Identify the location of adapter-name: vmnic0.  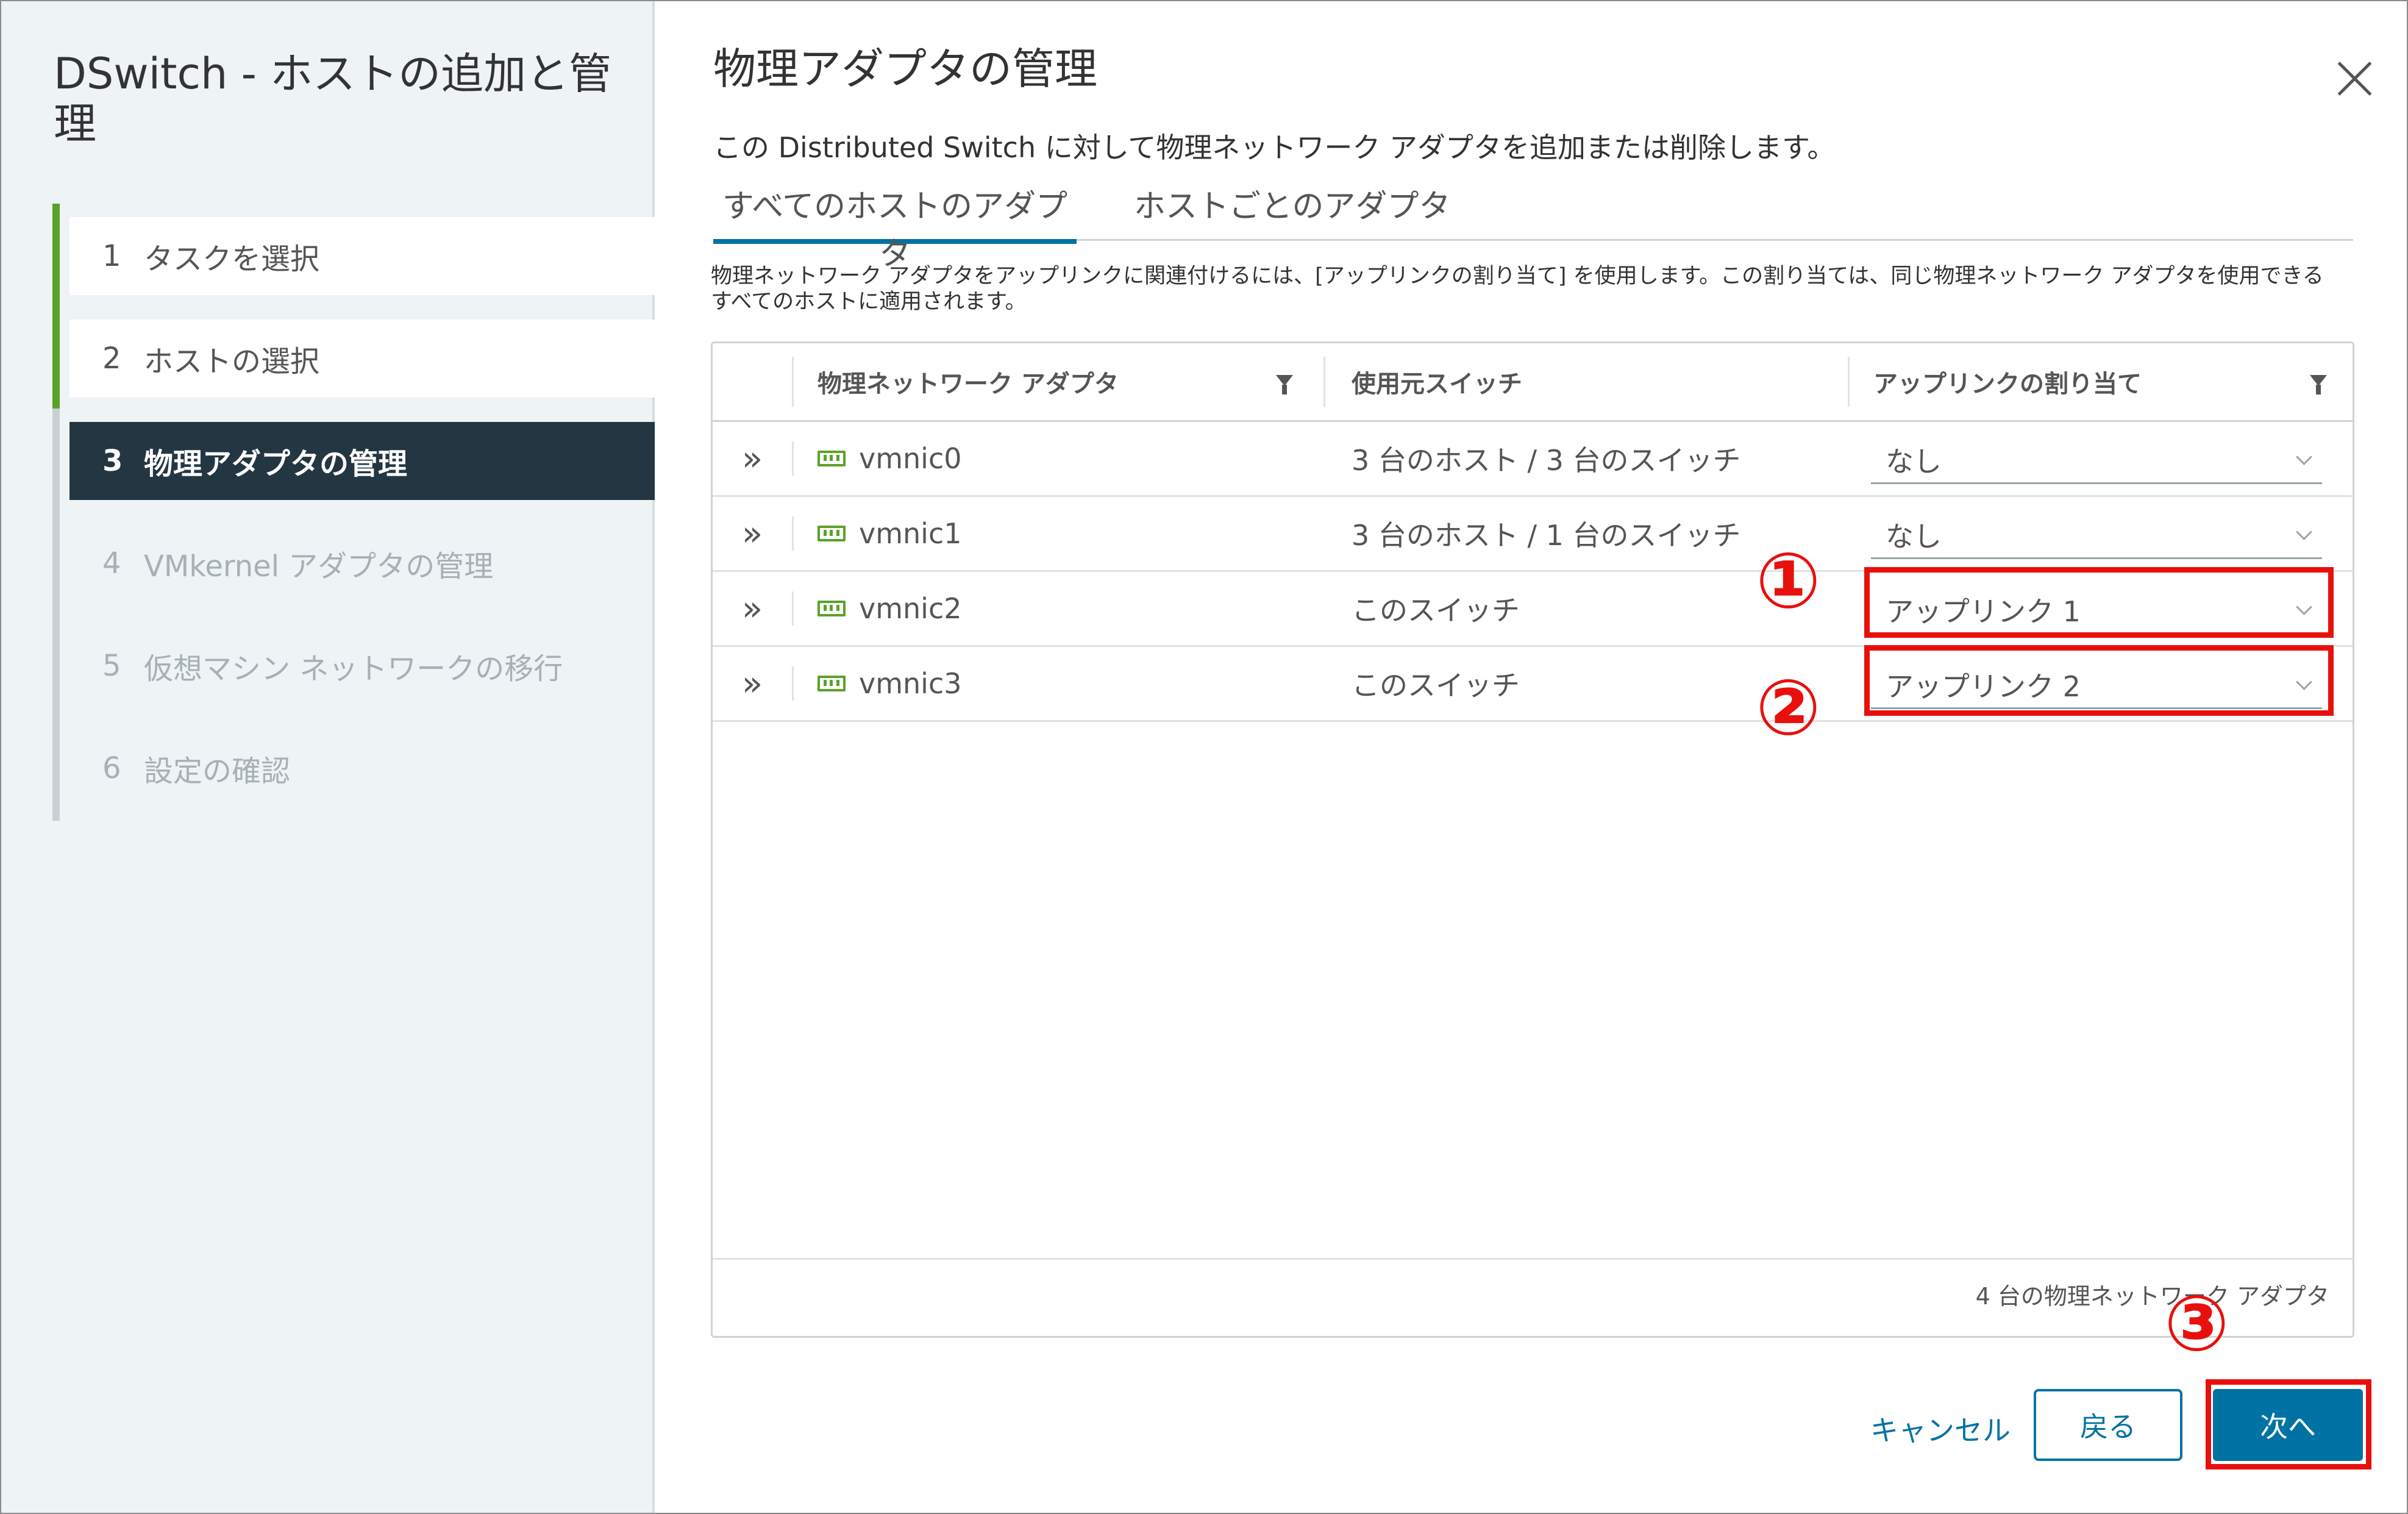
(910, 459).